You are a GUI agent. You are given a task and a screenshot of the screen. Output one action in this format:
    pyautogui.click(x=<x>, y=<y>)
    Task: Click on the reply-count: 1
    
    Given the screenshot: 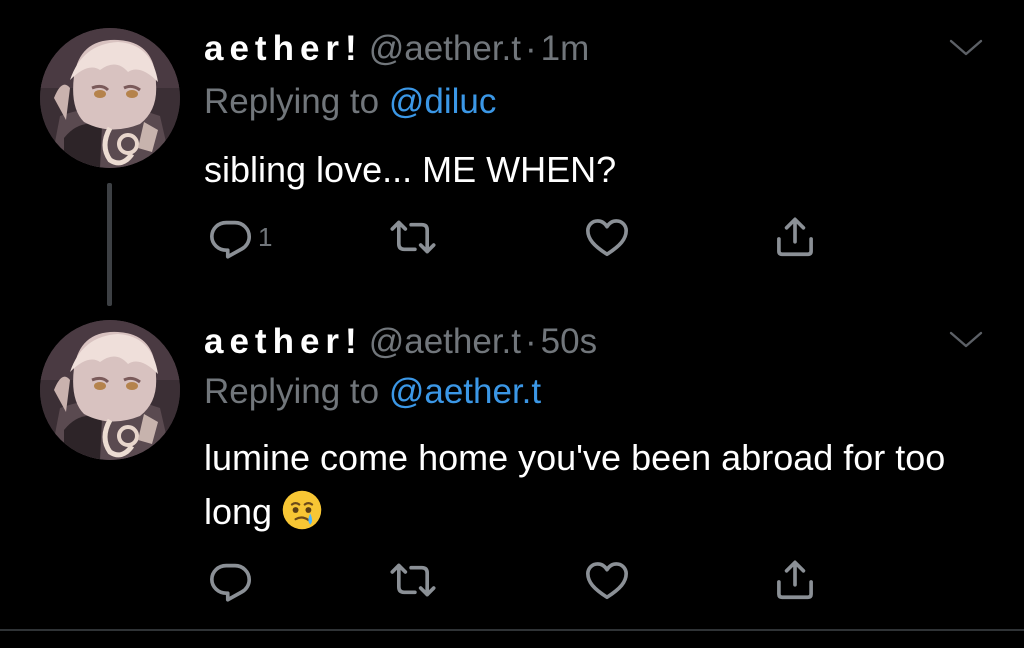 What is the action you would take?
    pyautogui.click(x=265, y=236)
    